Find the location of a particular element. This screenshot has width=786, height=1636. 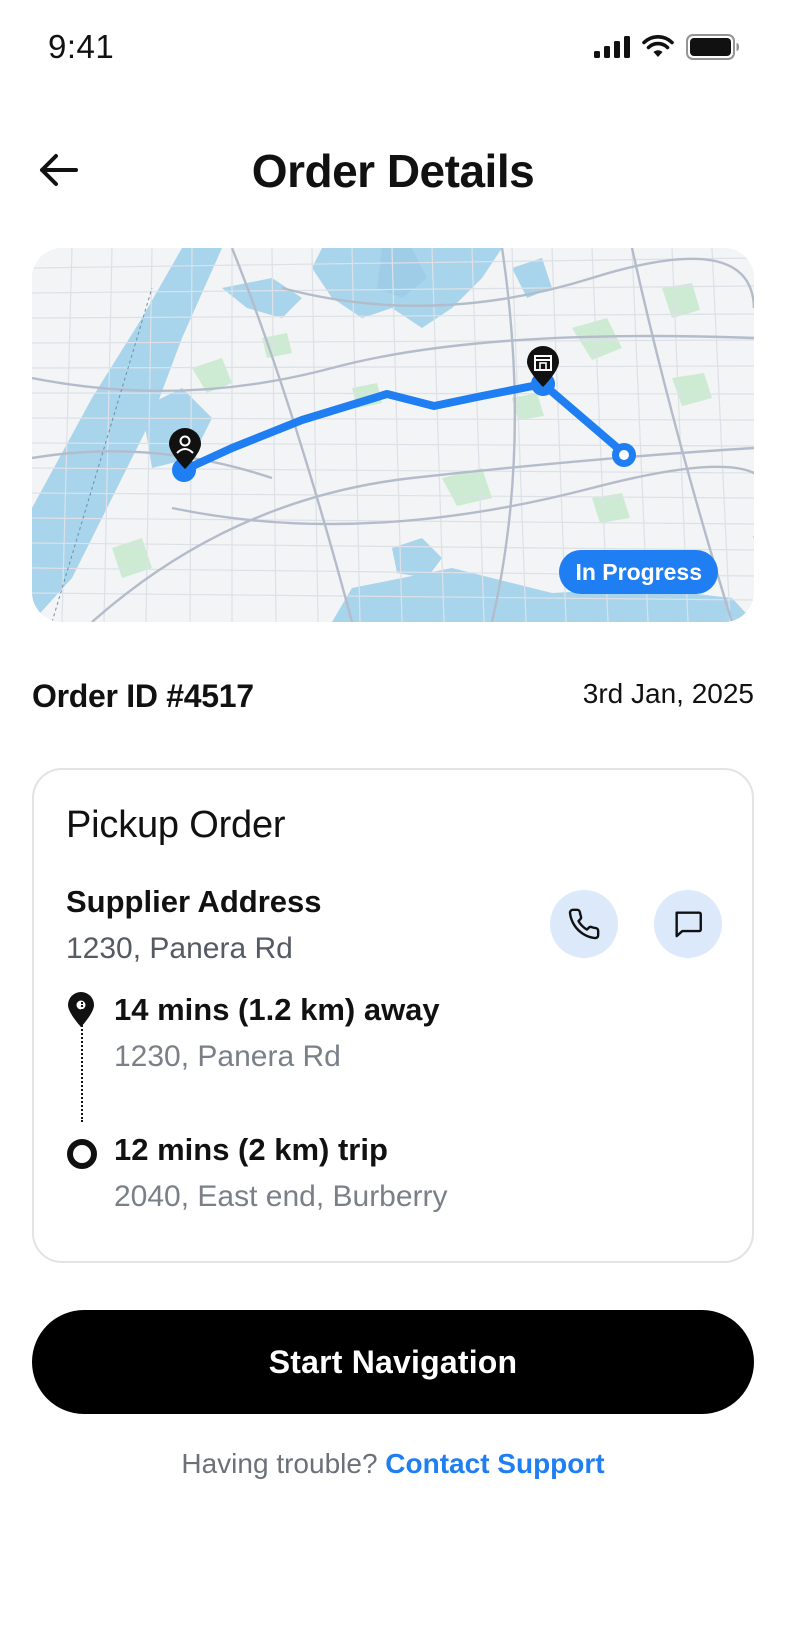

support-prompt: Having trouble? Contact Support is located at coordinates (393, 1464).